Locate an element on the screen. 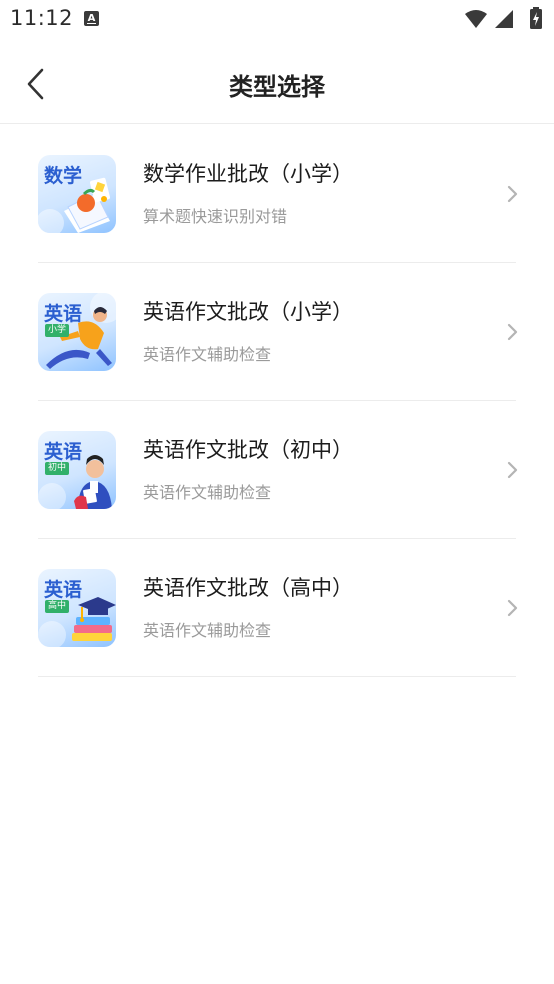 The width and height of the screenshot is (554, 984). status-bar: 11:12 A is located at coordinates (277, 19).